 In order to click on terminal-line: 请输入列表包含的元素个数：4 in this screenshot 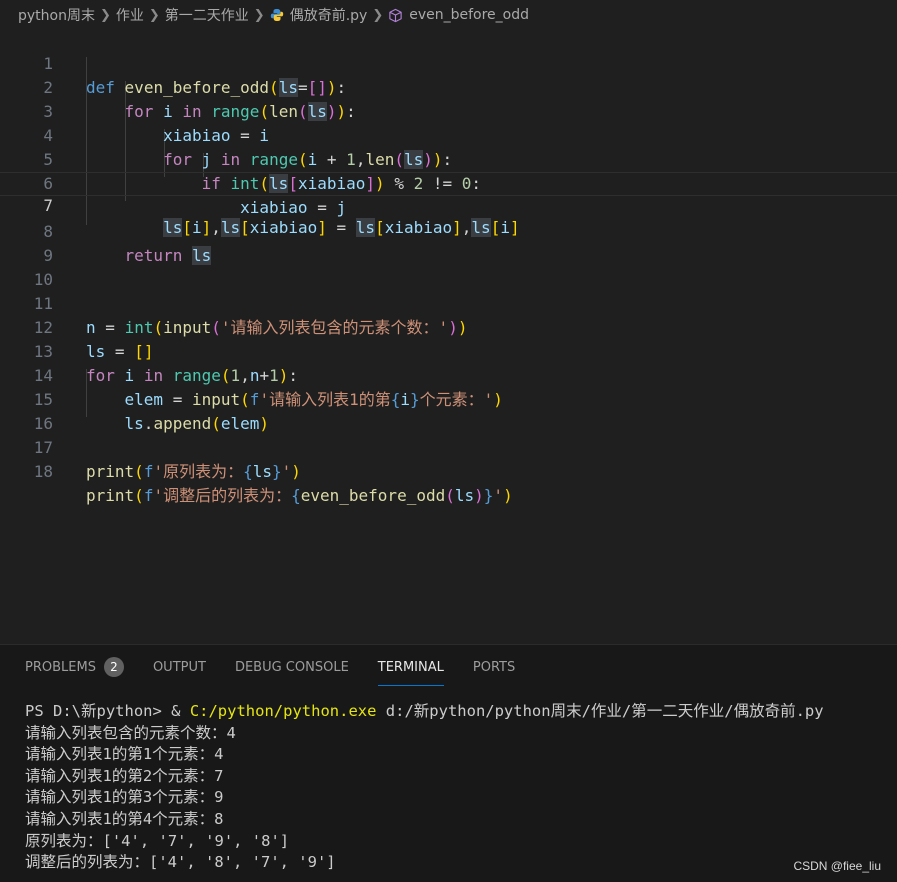, I will do `click(130, 732)`.